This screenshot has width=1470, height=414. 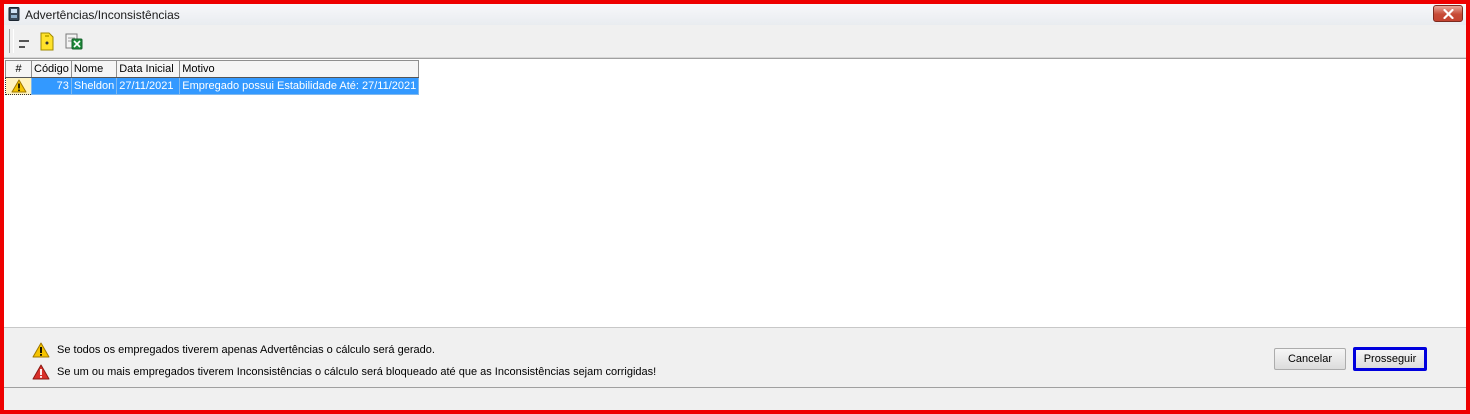 I want to click on toolbar-button-export-excel, so click(x=74, y=41).